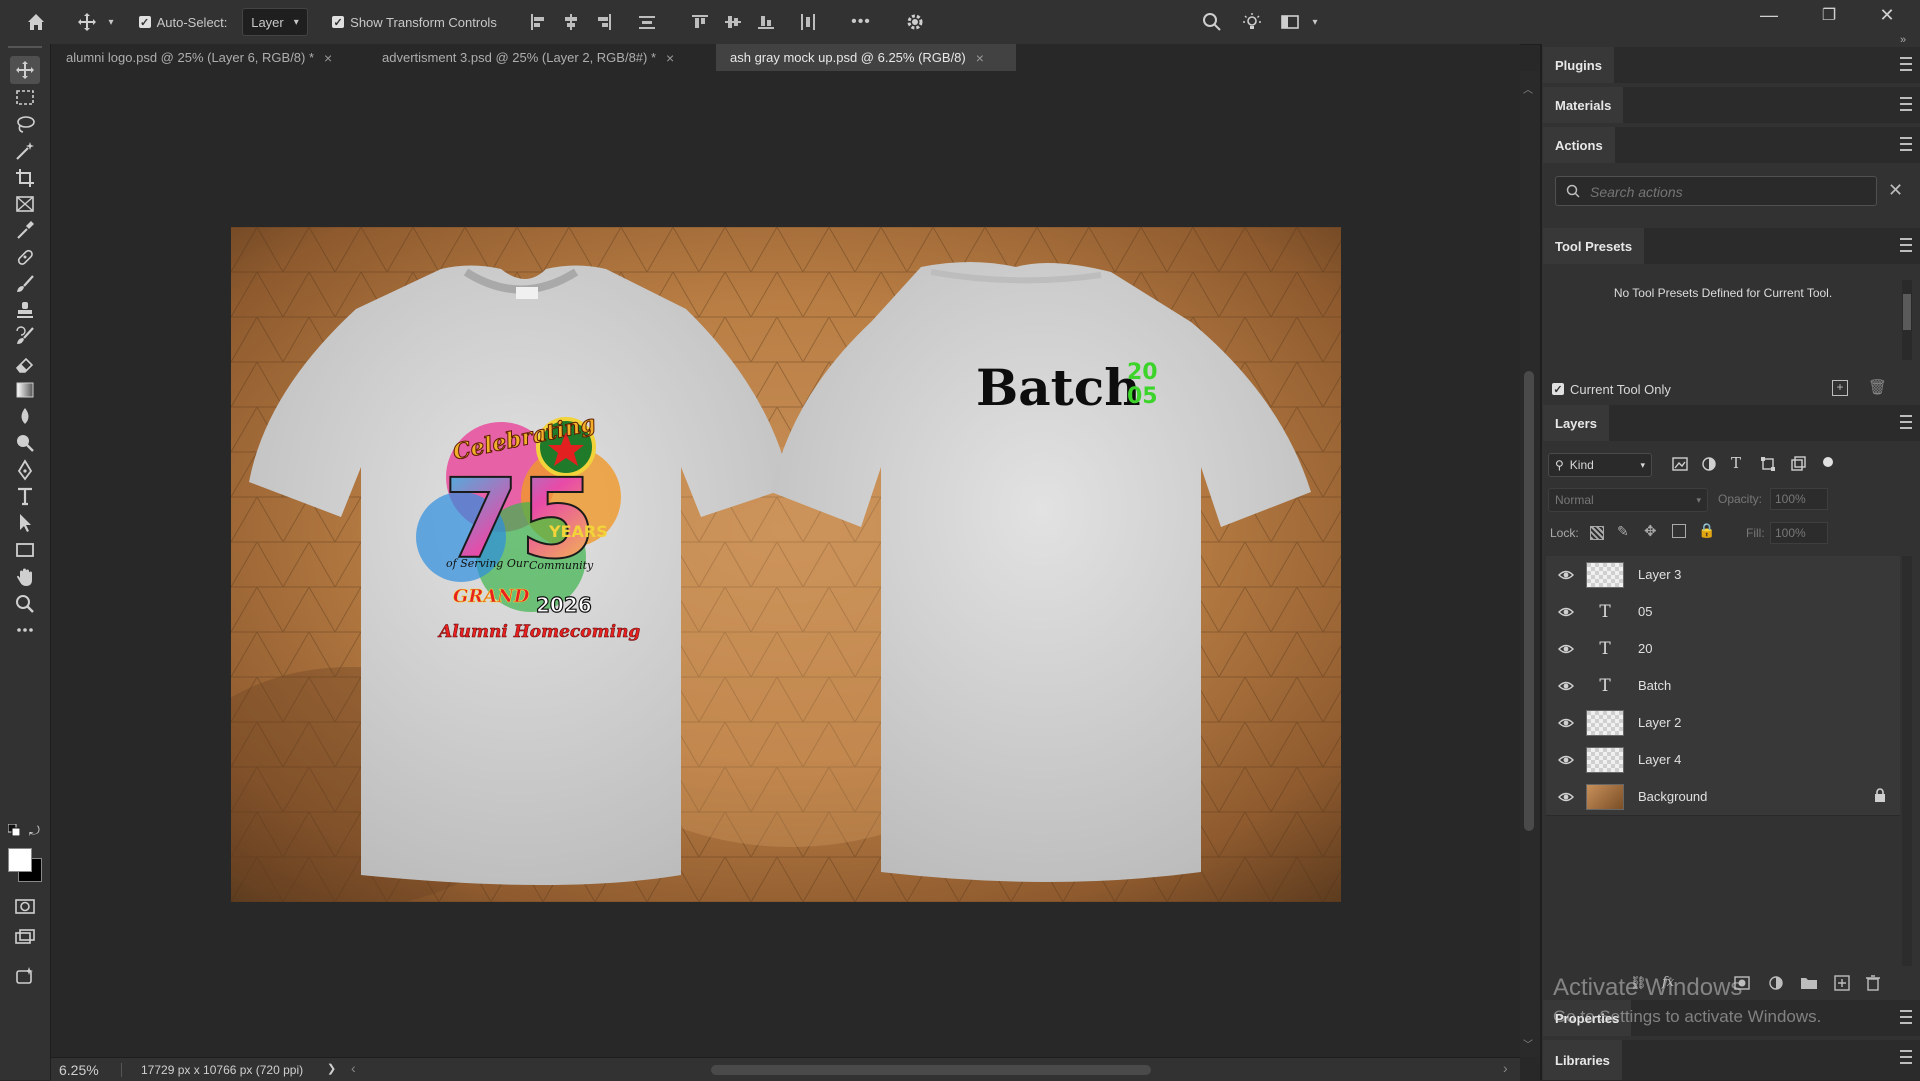 The width and height of the screenshot is (1920, 1081). I want to click on discover-lightbulb-icon, so click(1252, 22).